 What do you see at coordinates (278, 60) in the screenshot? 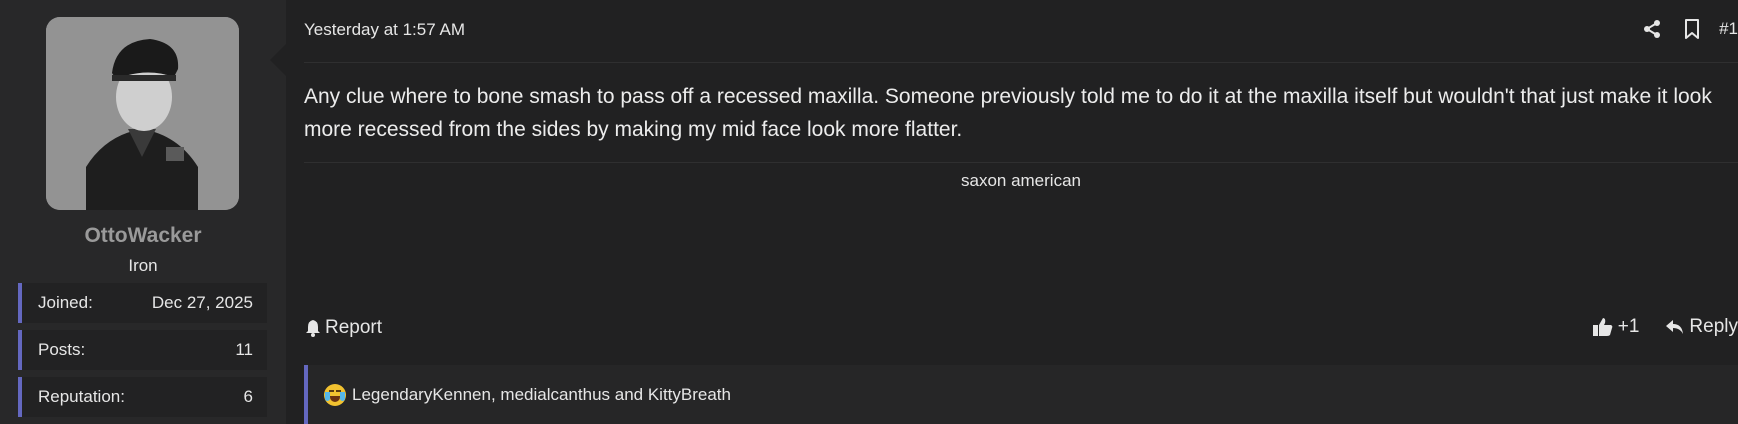
I see `sidebar-pointer` at bounding box center [278, 60].